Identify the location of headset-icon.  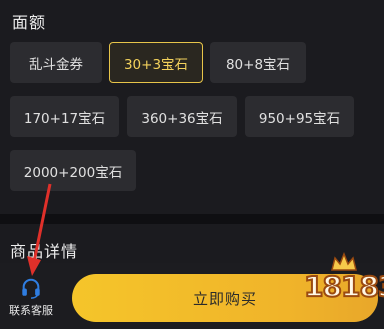
(31, 288).